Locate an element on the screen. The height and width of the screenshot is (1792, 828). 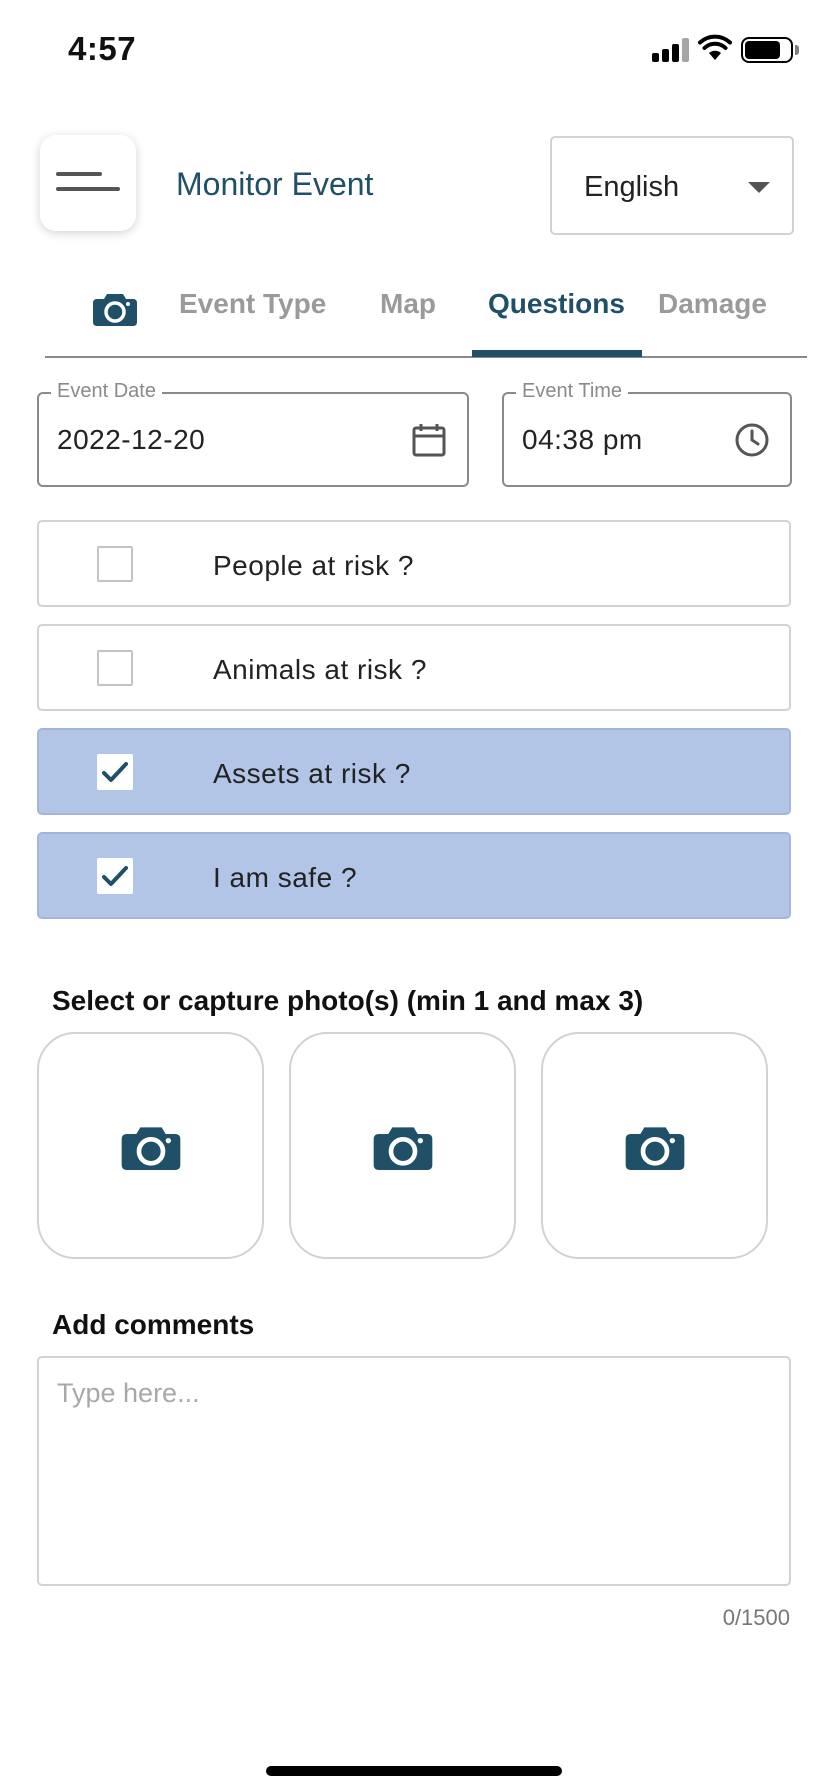
chevron-down-icon is located at coordinates (759, 187).